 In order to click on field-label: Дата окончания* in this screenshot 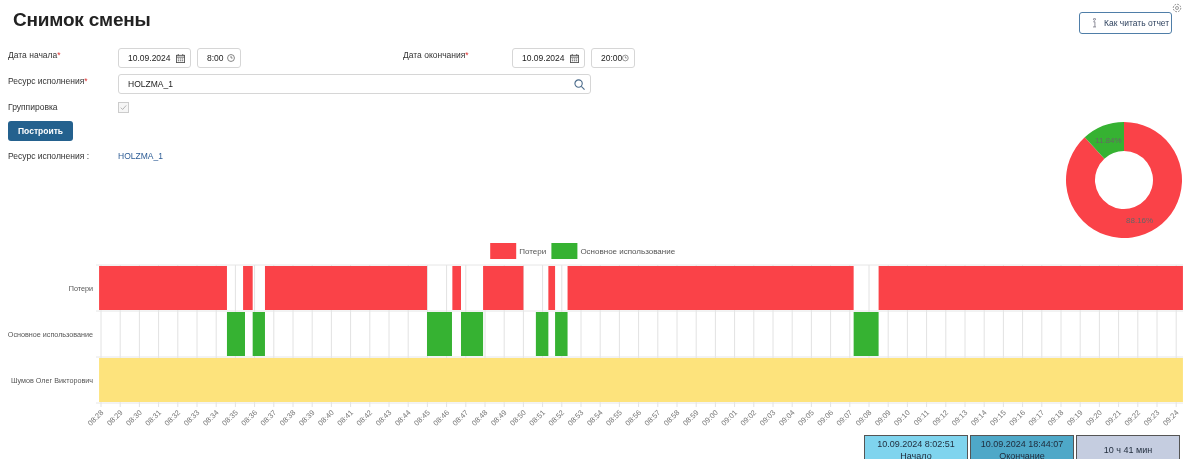, I will do `click(436, 54)`.